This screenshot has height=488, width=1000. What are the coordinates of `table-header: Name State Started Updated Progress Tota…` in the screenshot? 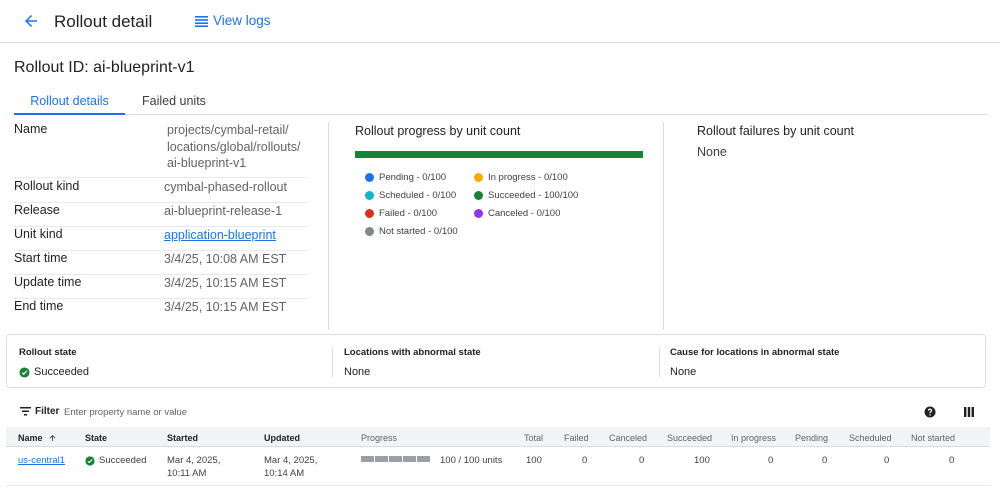 It's located at (498, 437).